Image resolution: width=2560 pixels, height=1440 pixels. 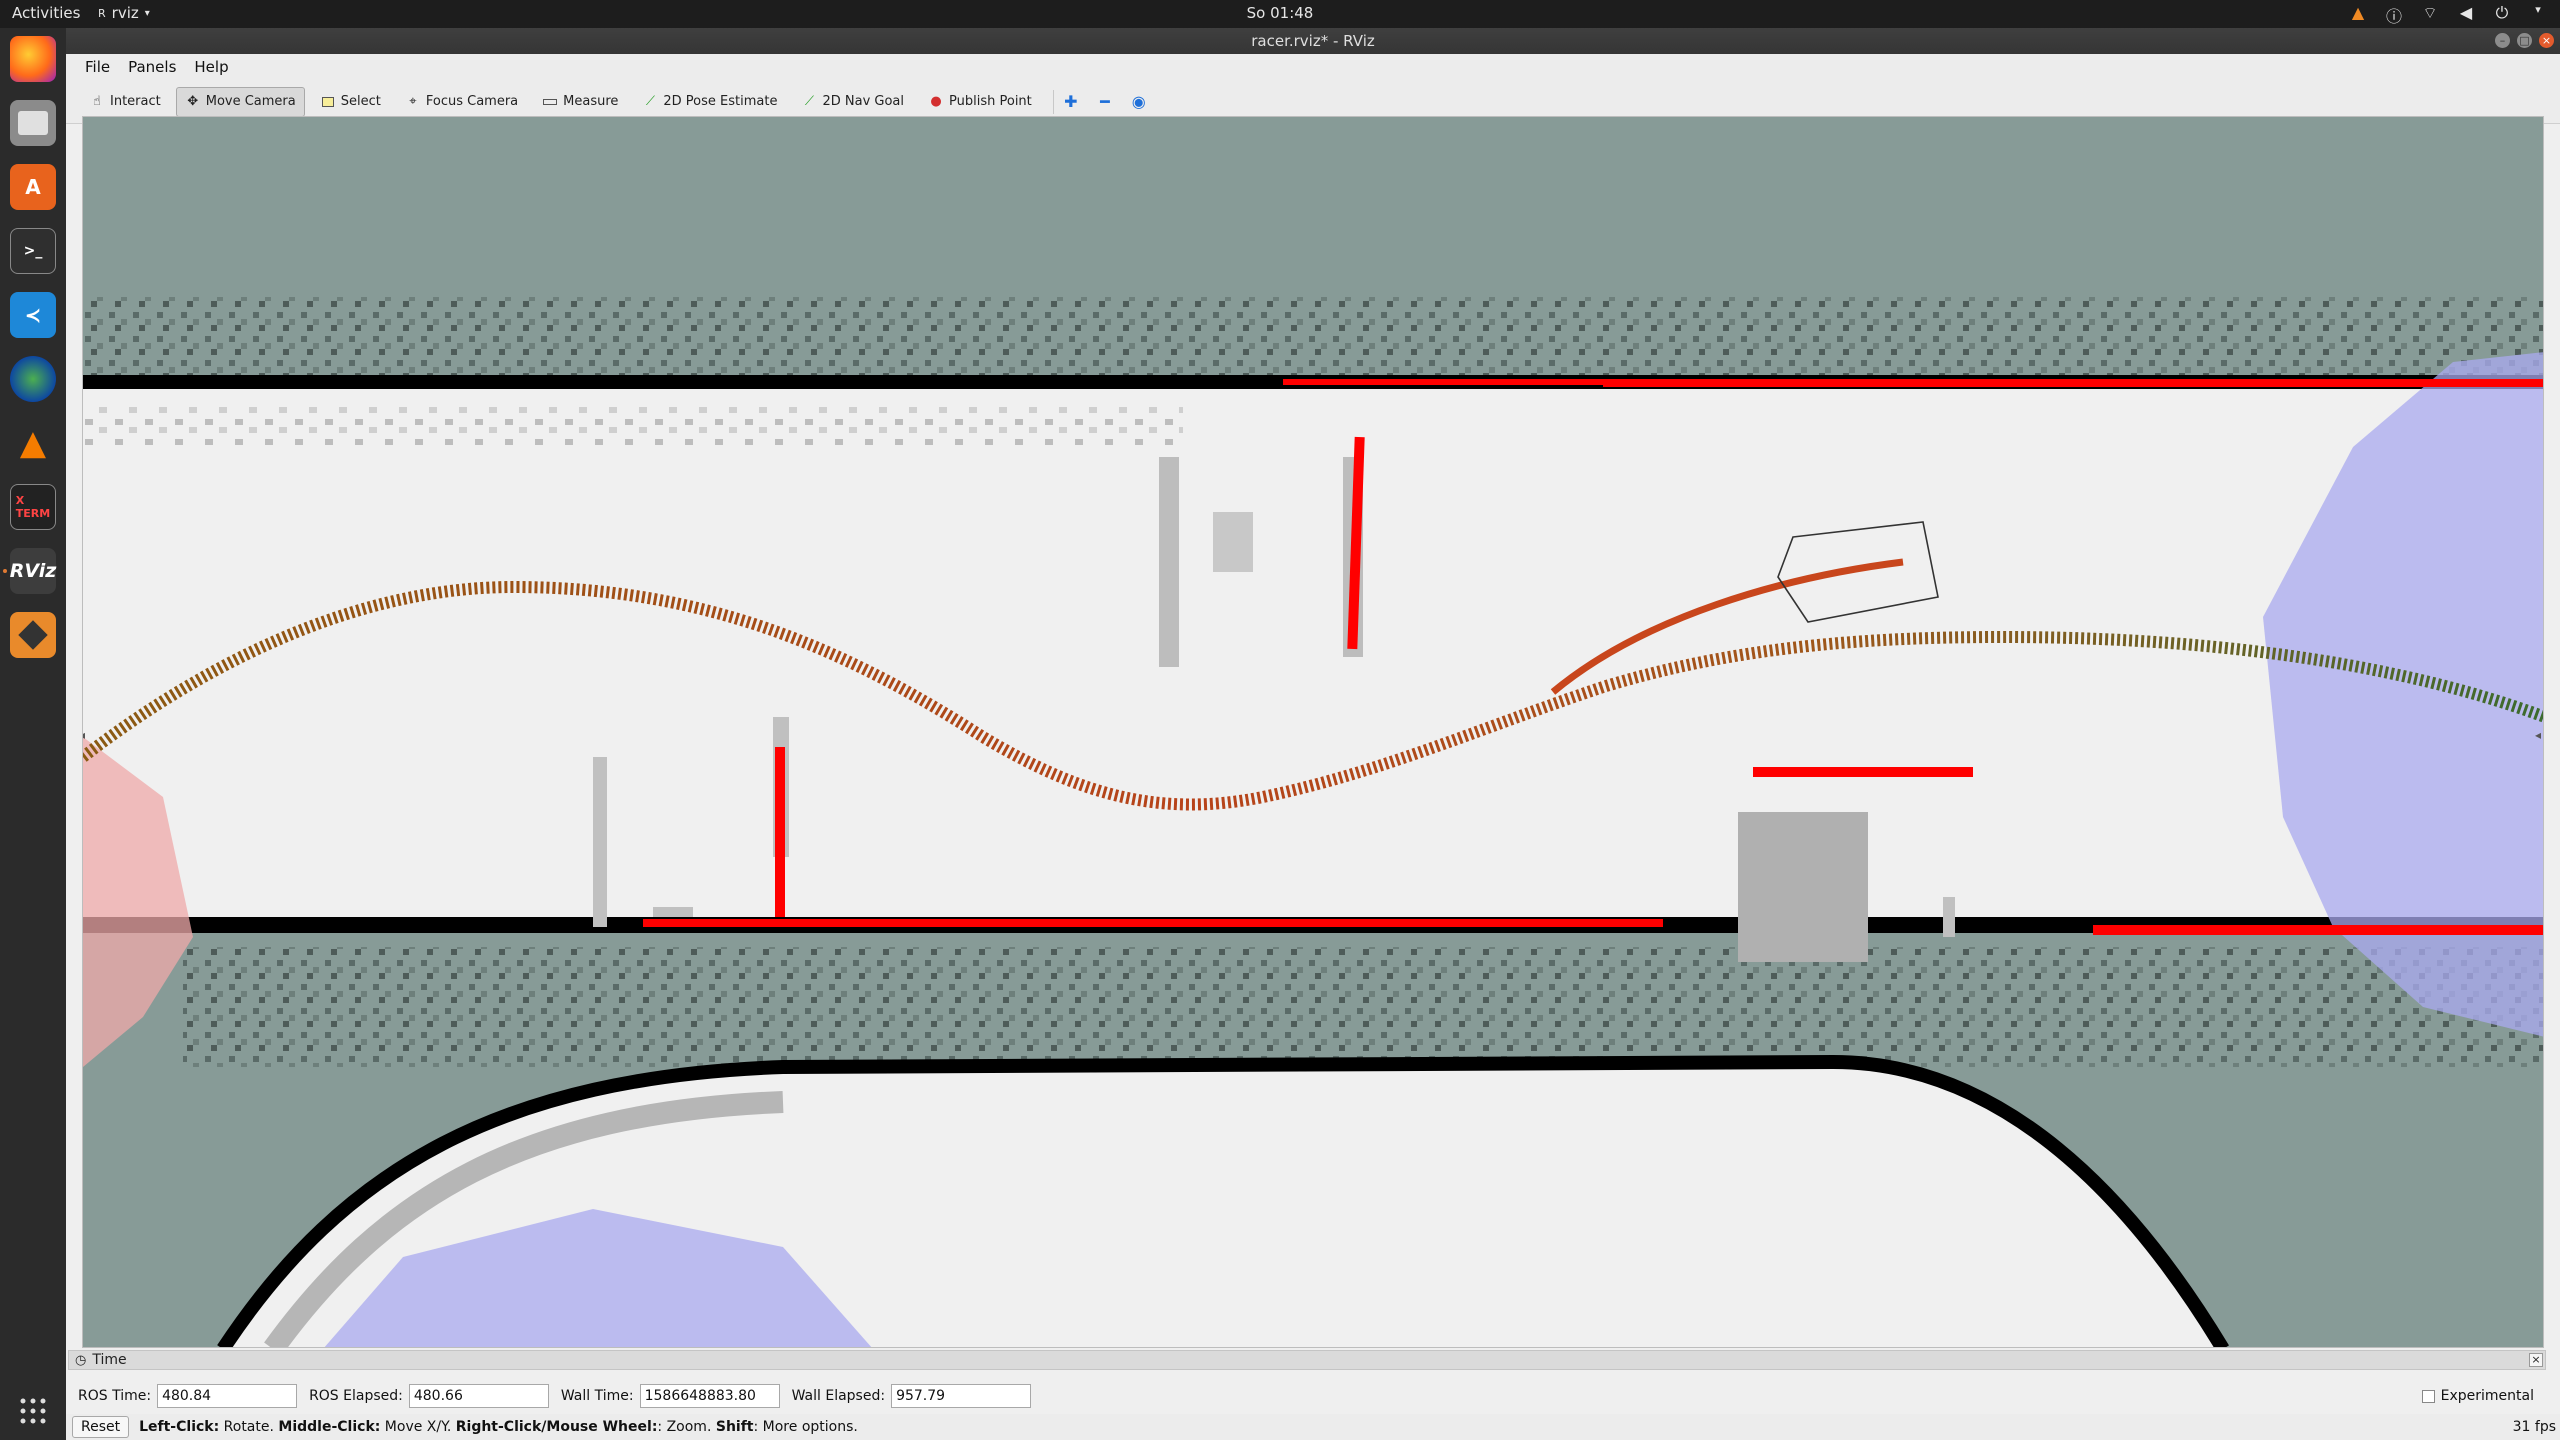 I want to click on interact-tool: ☝ Interact, so click(x=125, y=102).